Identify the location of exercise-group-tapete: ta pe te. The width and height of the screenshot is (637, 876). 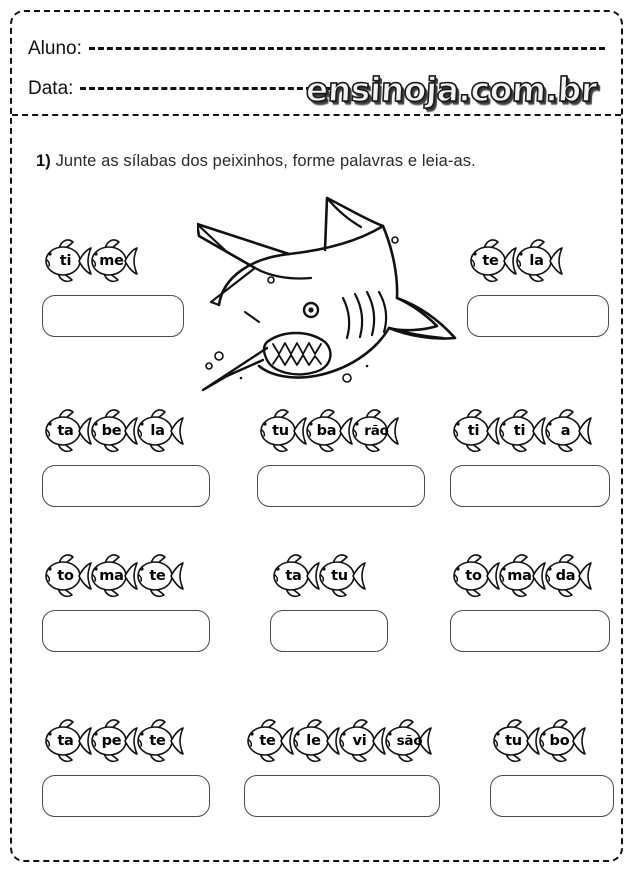
(126, 765).